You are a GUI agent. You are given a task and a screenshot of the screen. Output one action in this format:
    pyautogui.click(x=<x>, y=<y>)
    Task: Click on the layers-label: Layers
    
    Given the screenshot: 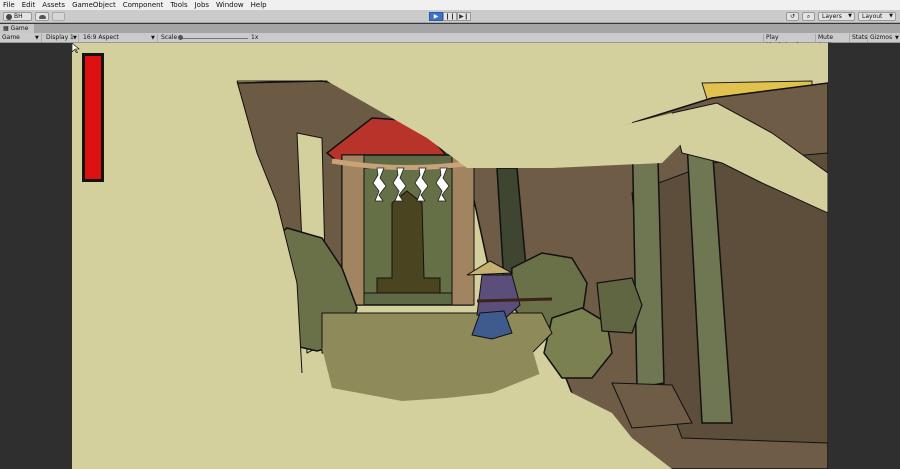 What is the action you would take?
    pyautogui.click(x=832, y=16)
    